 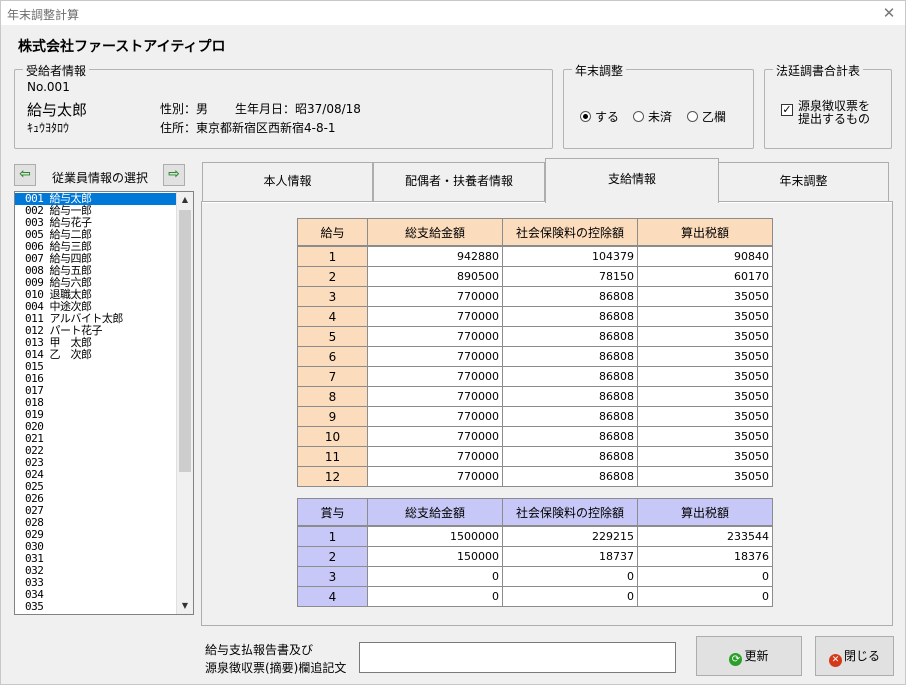 I want to click on row-header: 1, so click(x=332, y=536).